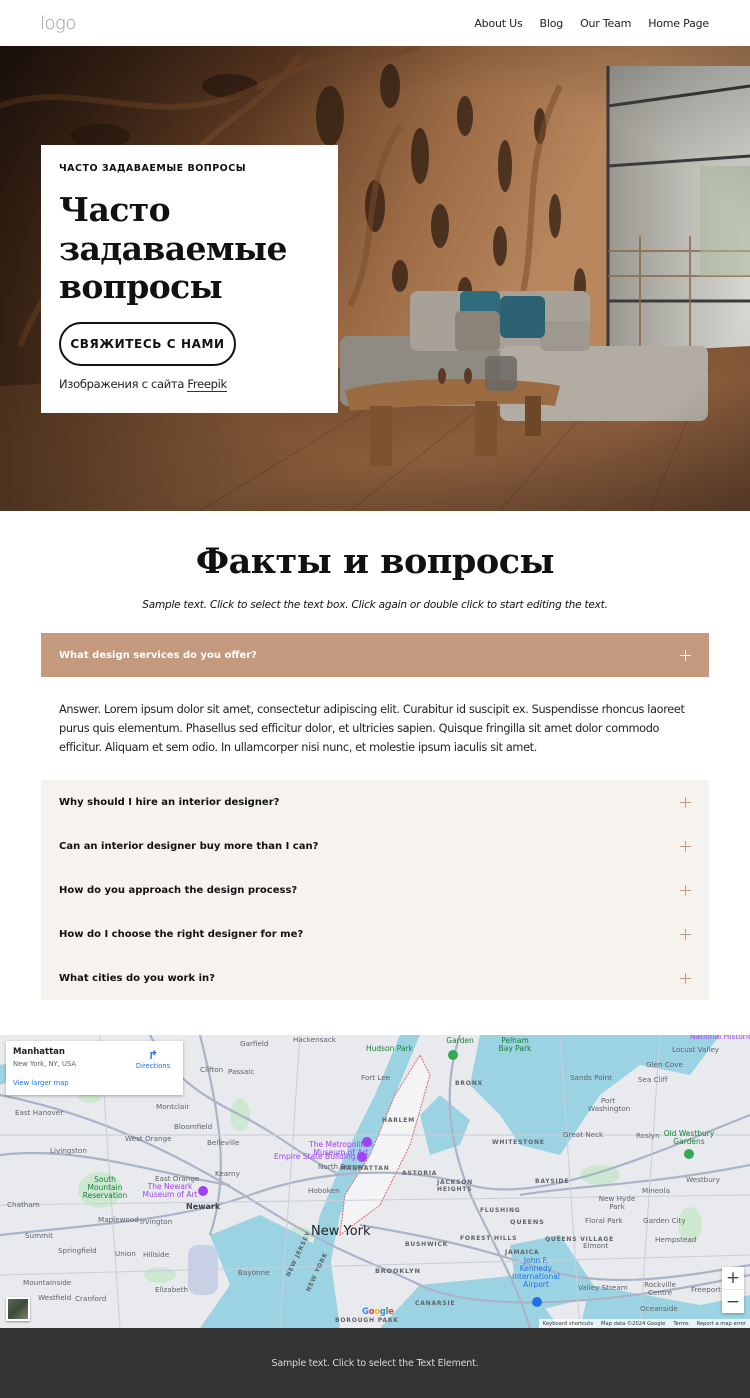 The width and height of the screenshot is (750, 1398). I want to click on map-label: WHITESTONE, so click(518, 1142).